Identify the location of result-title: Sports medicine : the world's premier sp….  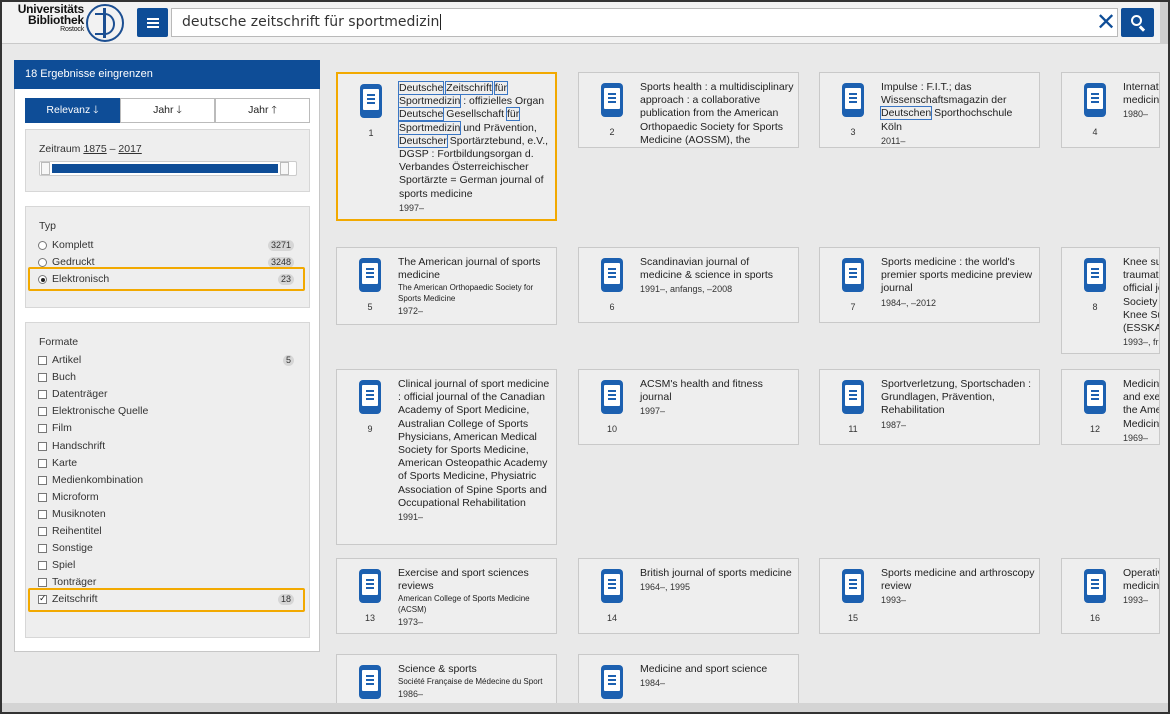
(956, 275).